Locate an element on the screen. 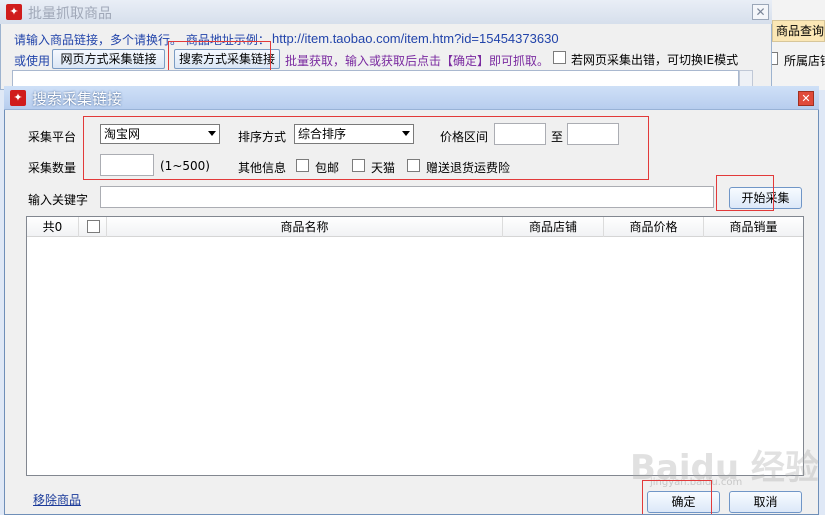 The image size is (825, 515). store-checkbox is located at coordinates (775, 58).